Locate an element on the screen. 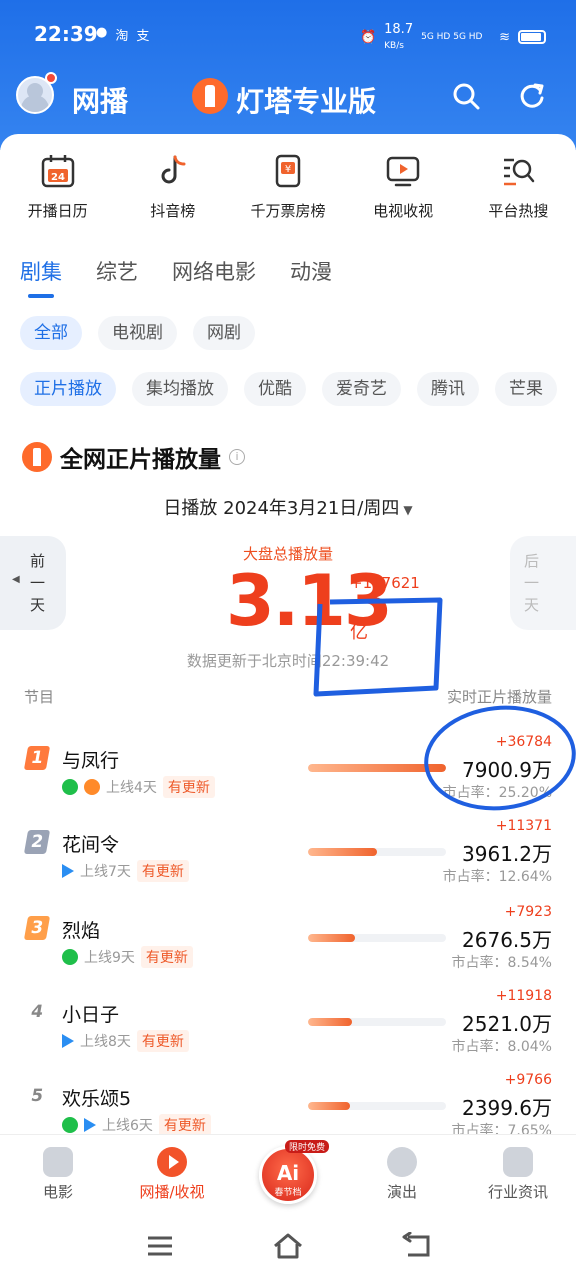 The height and width of the screenshot is (1280, 576). table-row: 3 烈焰 上线9天 有更新 +7923 2676.5万 市占率：8.54% is located at coordinates (288, 950).